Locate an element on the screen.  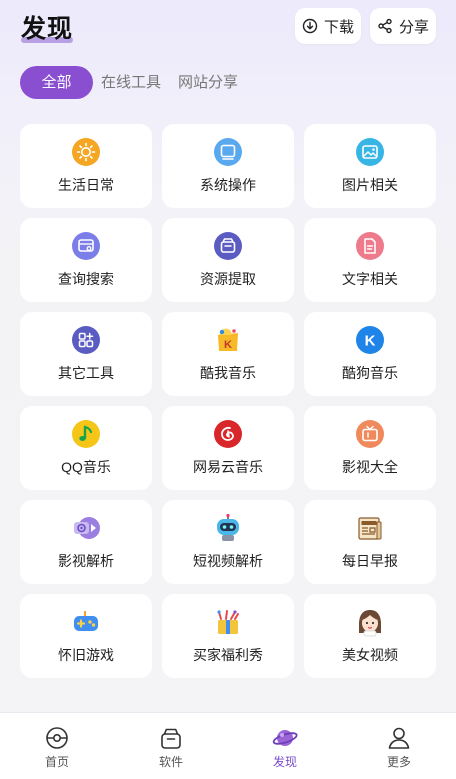
grid-item-daily-news: 每日早报 is located at coordinates (370, 542).